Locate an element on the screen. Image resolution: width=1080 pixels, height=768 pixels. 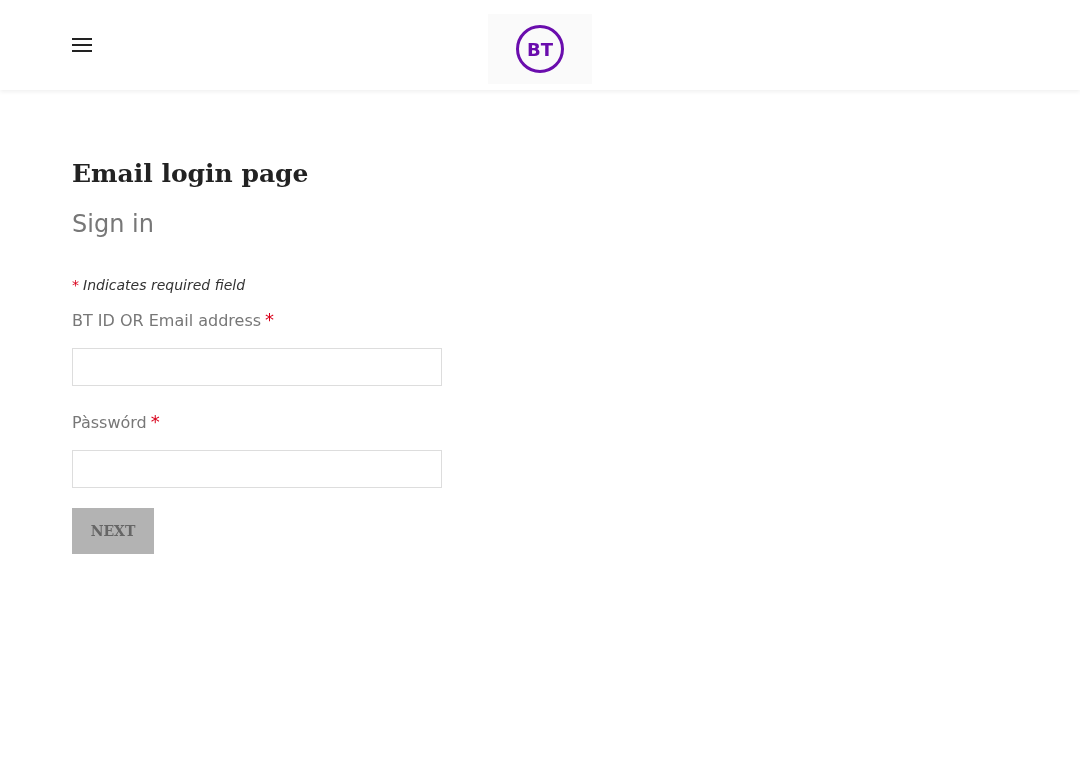
form-title: Sign in is located at coordinates (113, 224).